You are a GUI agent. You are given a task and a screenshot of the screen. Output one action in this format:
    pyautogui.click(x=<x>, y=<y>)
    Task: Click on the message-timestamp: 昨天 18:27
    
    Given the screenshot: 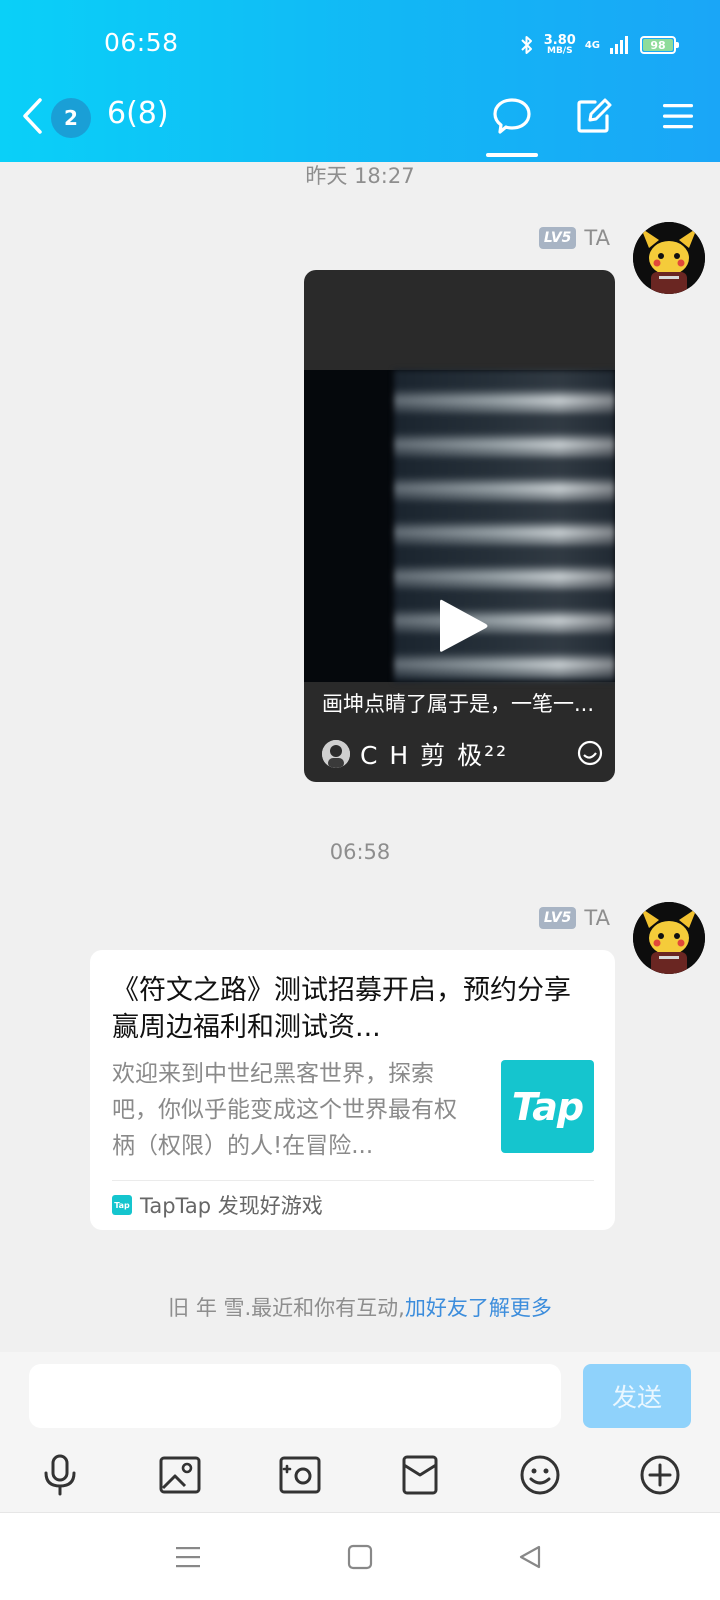 What is the action you would take?
    pyautogui.click(x=360, y=176)
    